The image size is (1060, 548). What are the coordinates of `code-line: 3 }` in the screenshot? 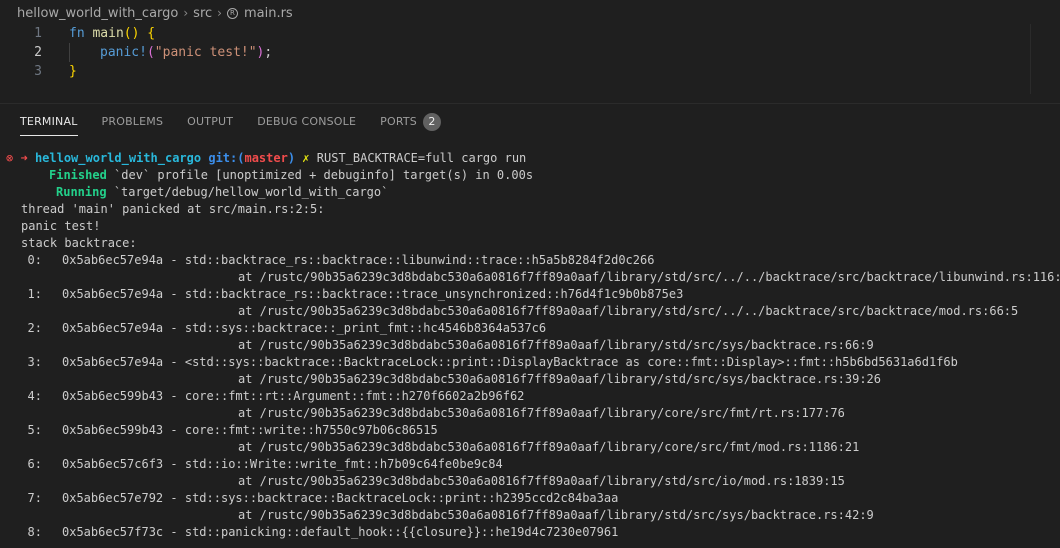 It's located at (530, 71).